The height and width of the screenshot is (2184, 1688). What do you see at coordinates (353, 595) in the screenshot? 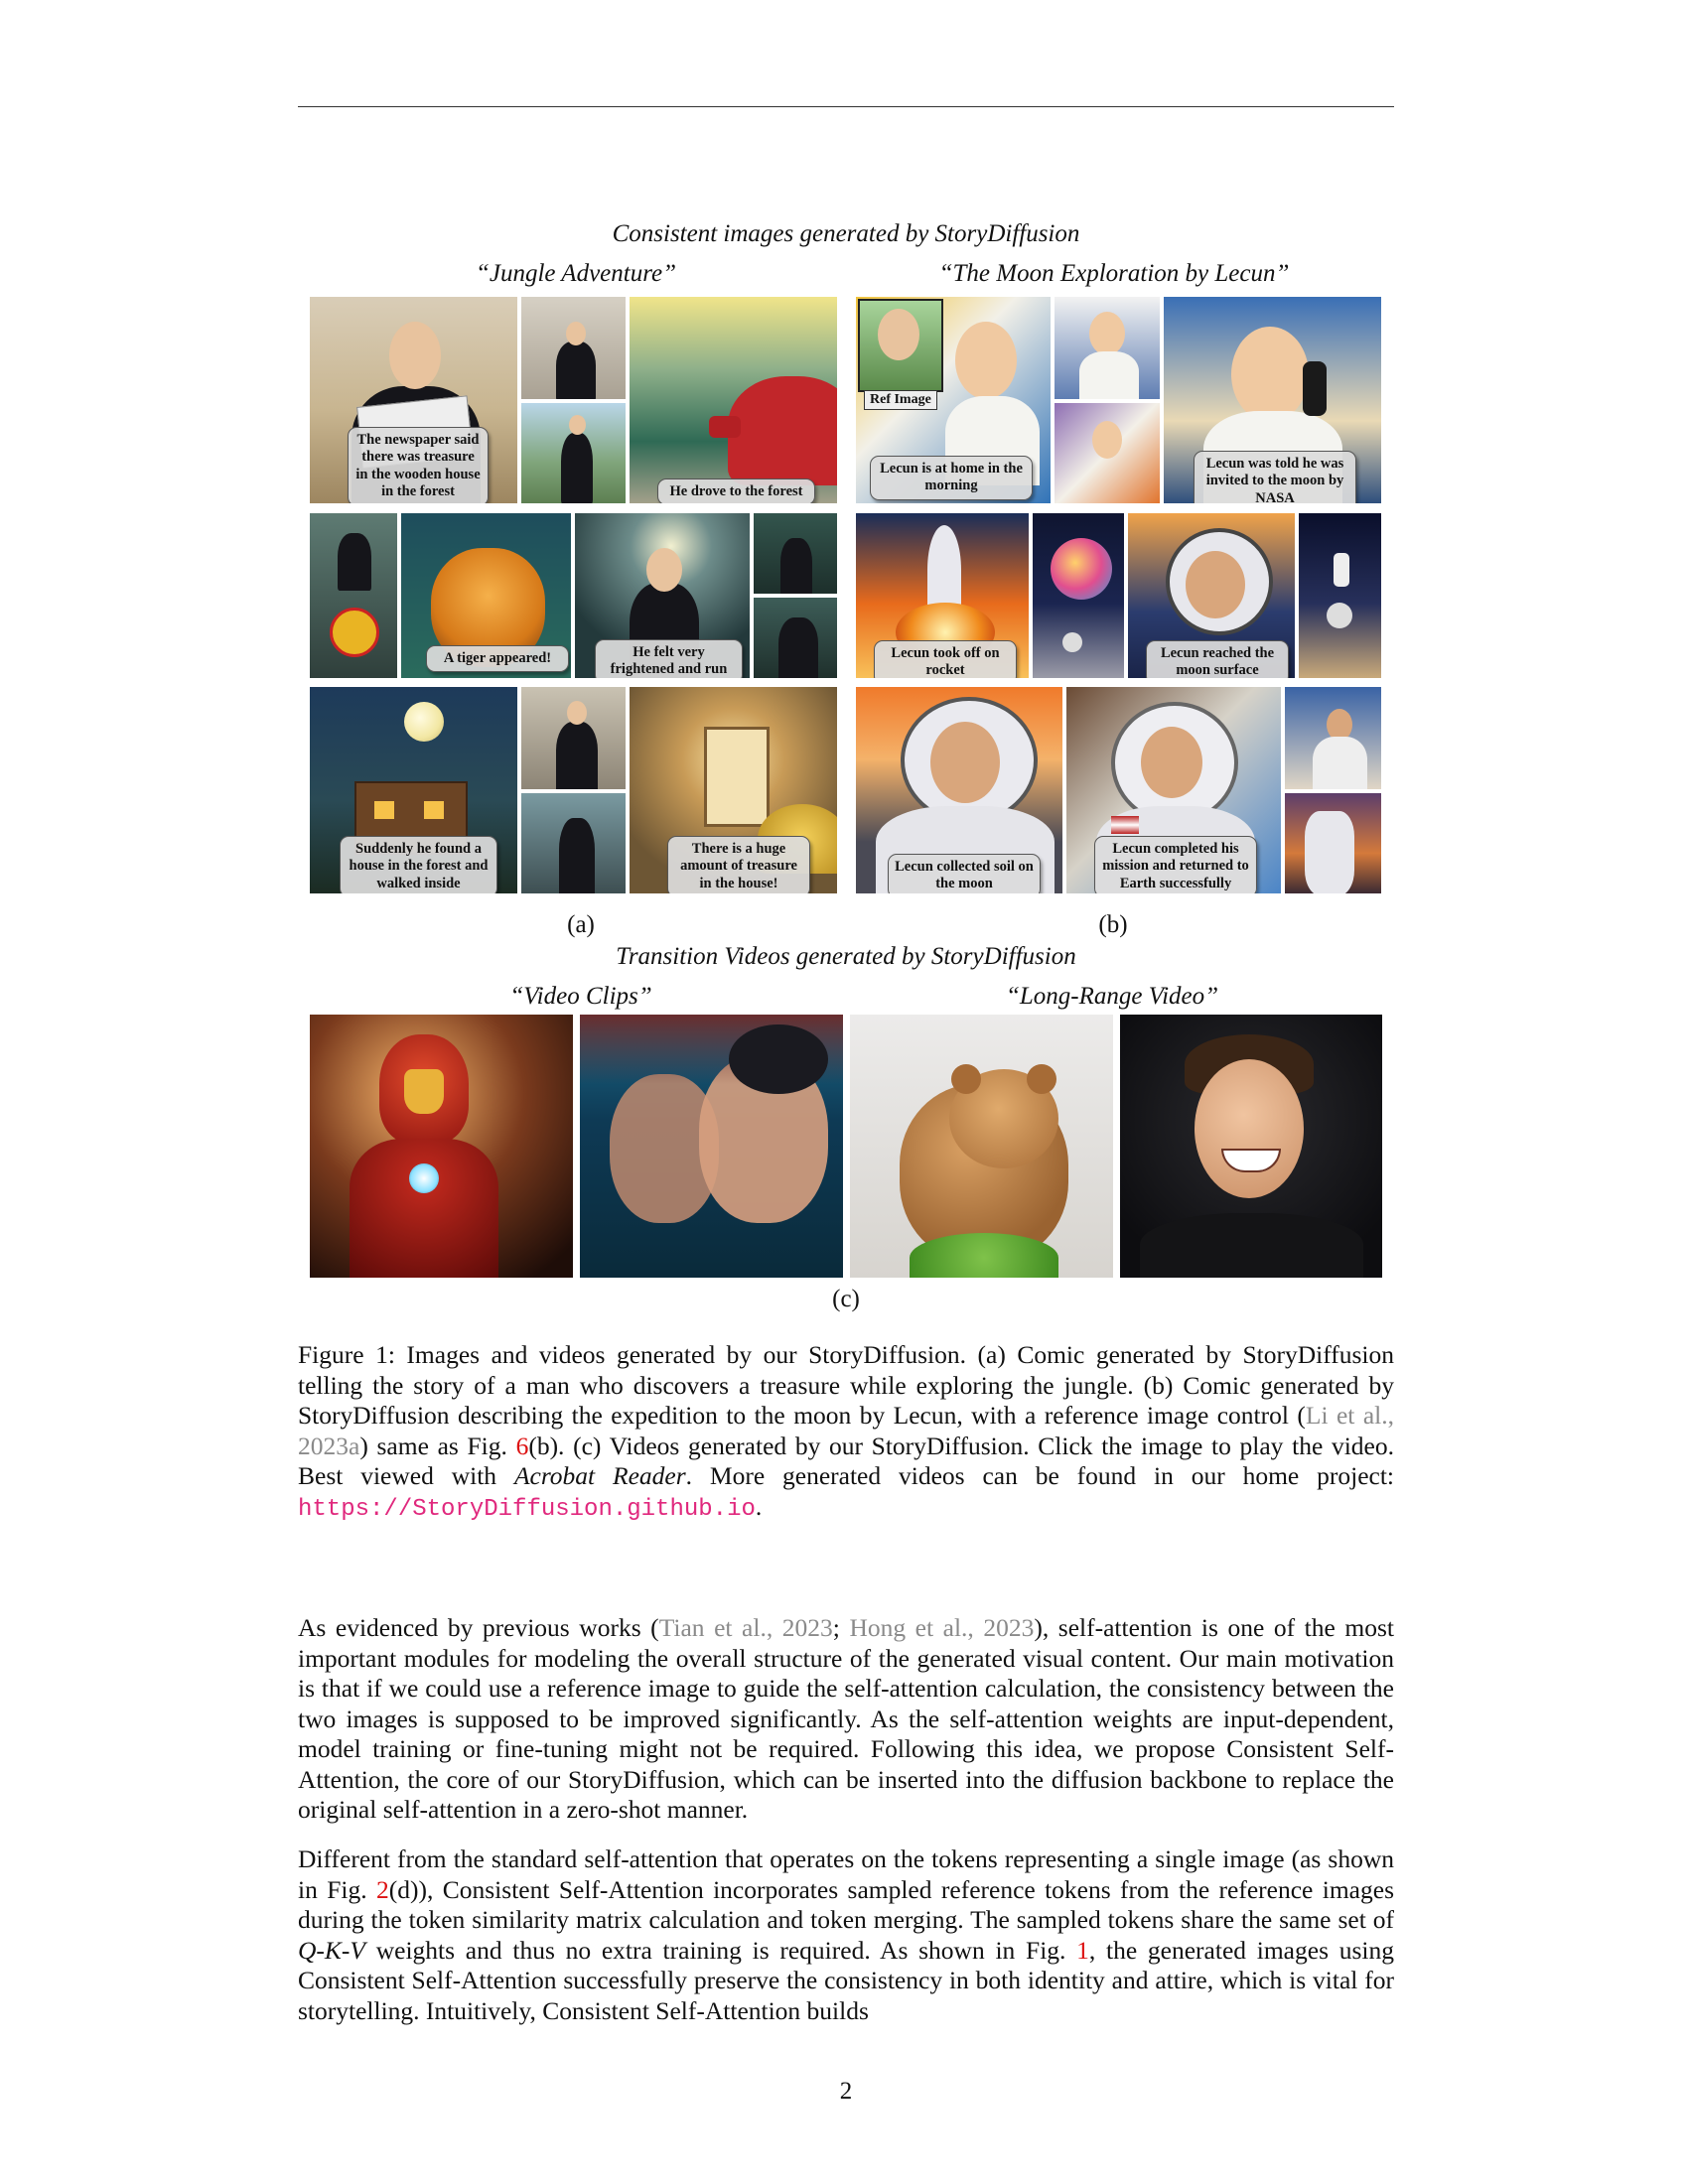
I see `jungle-panel-path` at bounding box center [353, 595].